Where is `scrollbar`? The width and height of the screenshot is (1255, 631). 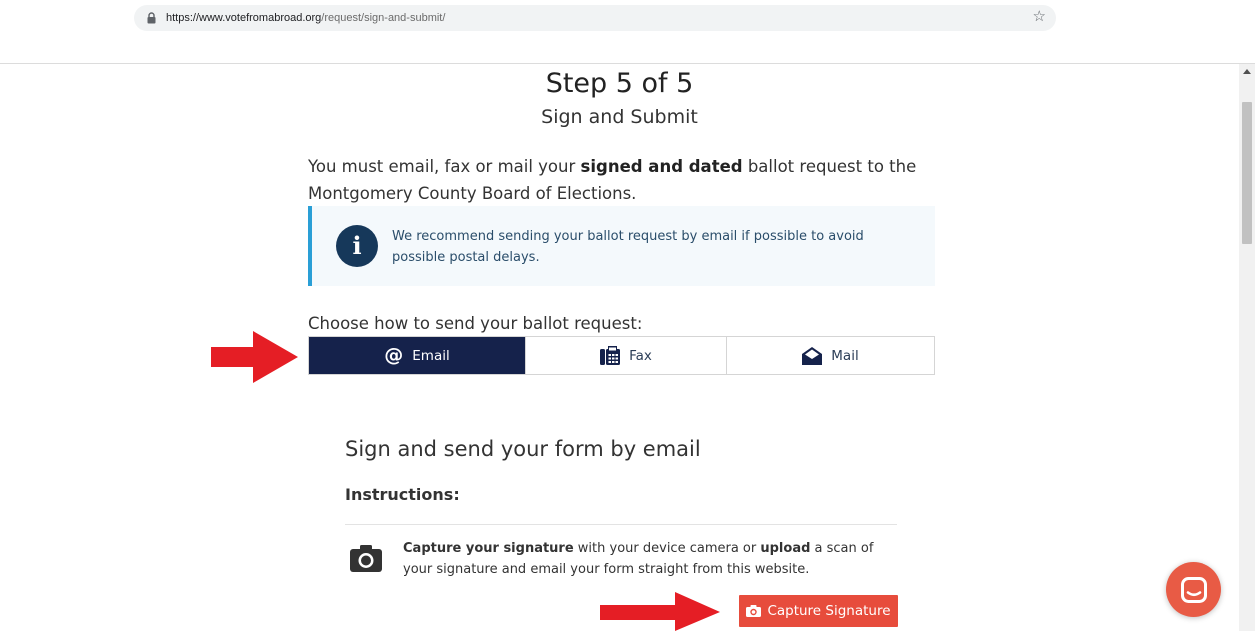 scrollbar is located at coordinates (1247, 347).